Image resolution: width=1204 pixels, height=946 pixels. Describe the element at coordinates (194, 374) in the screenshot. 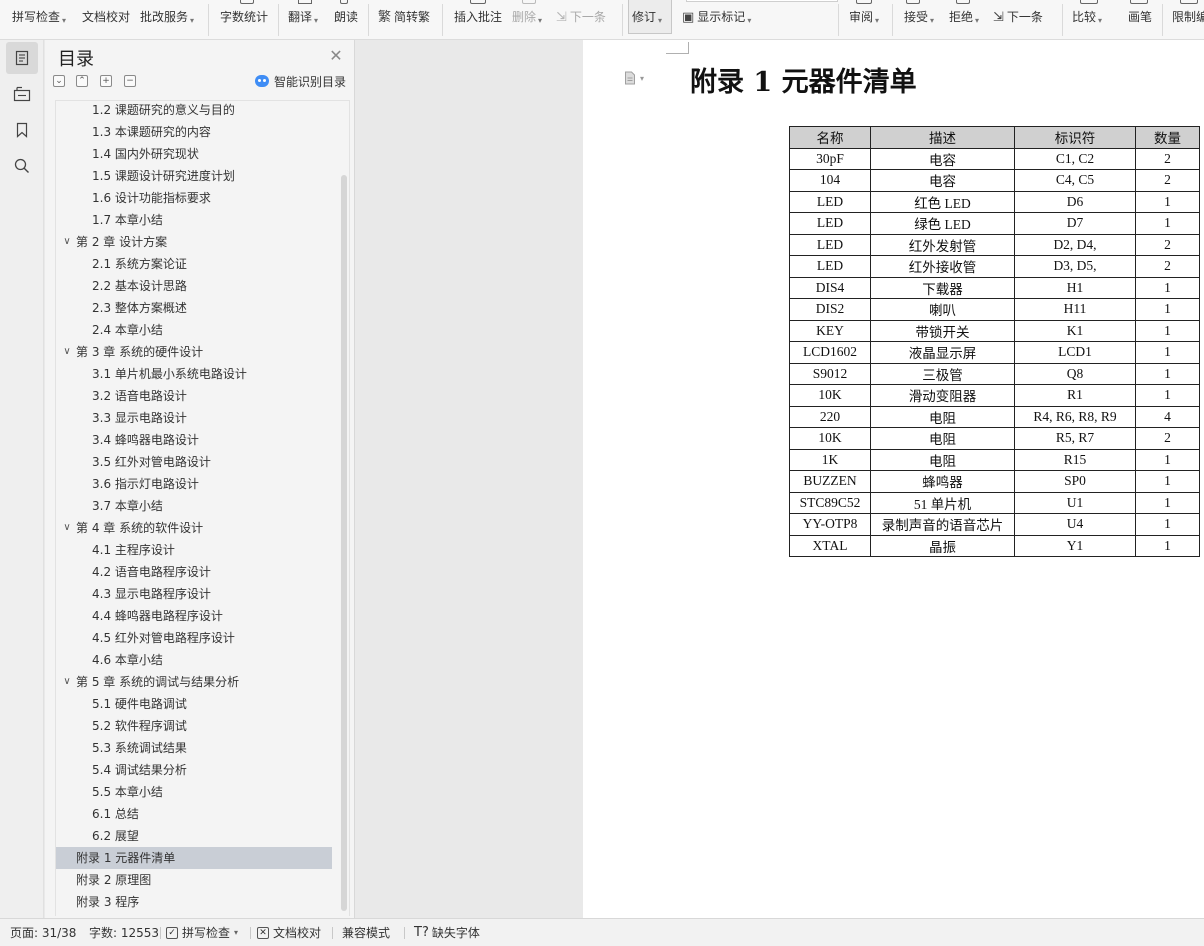

I see `toc-item: 3.1 单片机最小系统电路设计` at that location.